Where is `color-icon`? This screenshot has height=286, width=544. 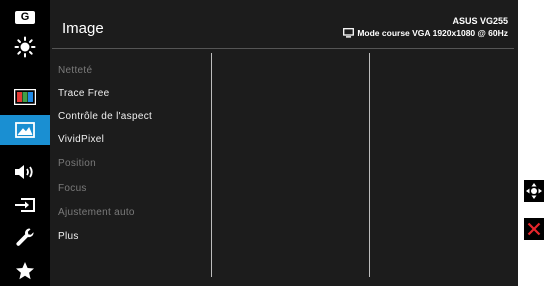
color-icon is located at coordinates (25, 97).